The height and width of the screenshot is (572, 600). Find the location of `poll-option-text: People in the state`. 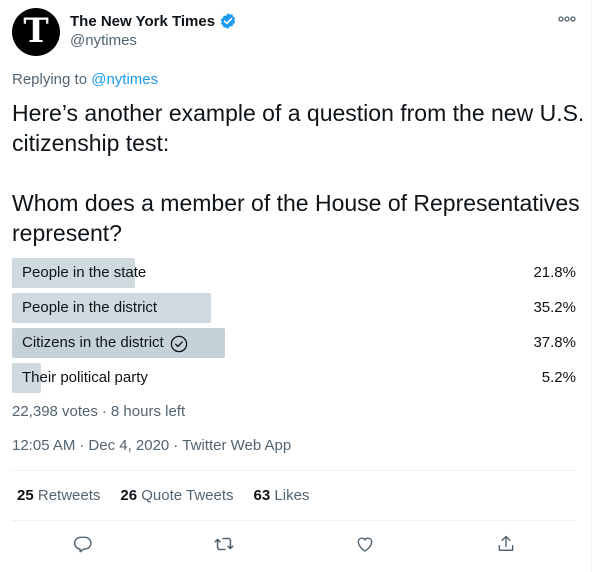

poll-option-text: People in the state is located at coordinates (84, 272).